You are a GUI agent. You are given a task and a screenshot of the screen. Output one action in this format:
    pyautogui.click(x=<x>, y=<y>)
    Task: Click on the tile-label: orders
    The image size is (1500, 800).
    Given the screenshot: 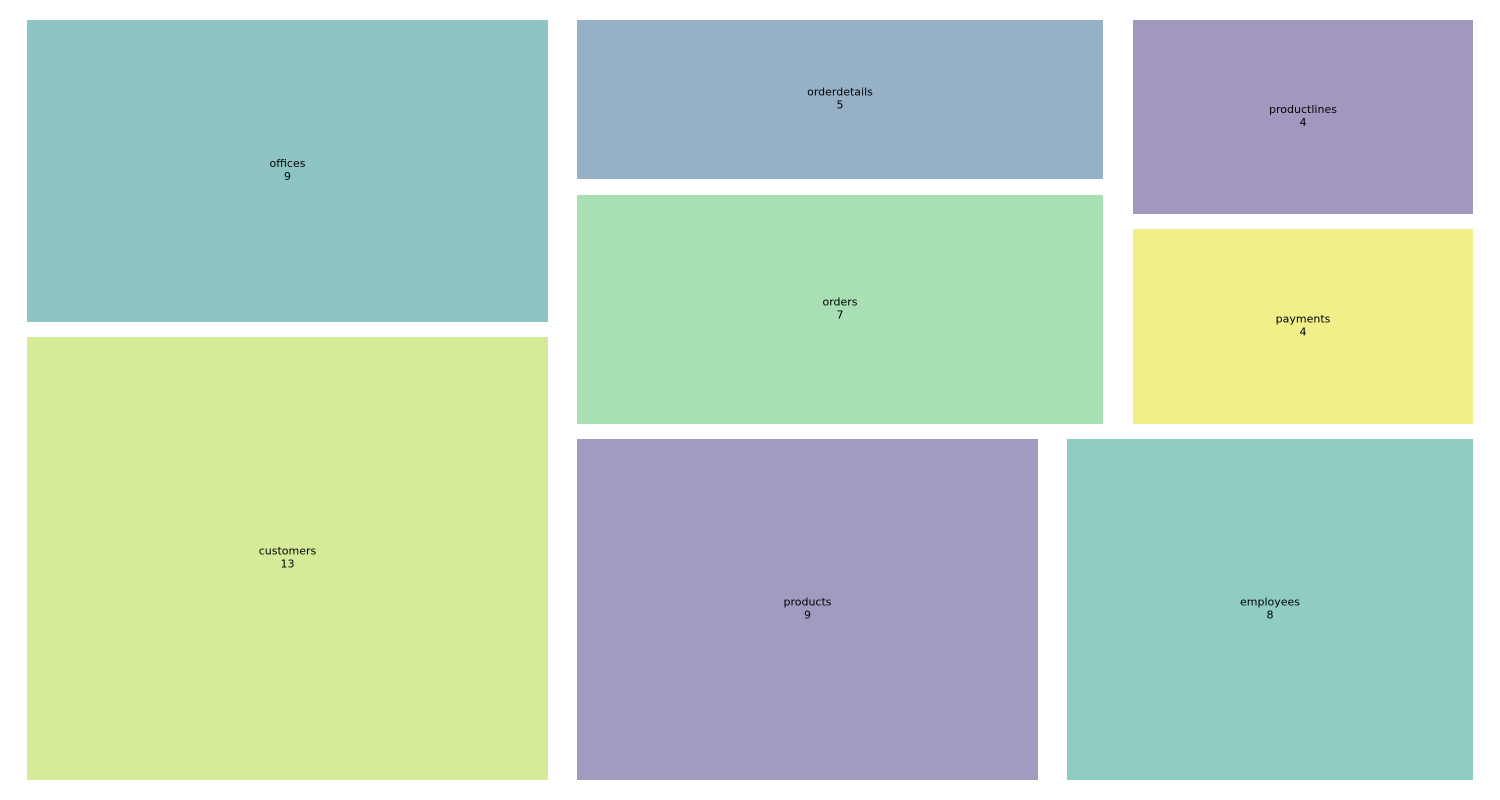 What is the action you would take?
    pyautogui.click(x=839, y=302)
    